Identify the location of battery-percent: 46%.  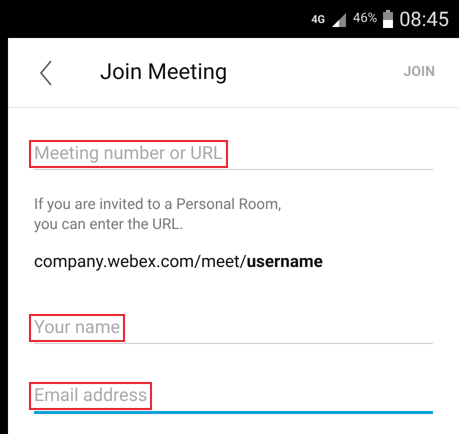
(365, 19).